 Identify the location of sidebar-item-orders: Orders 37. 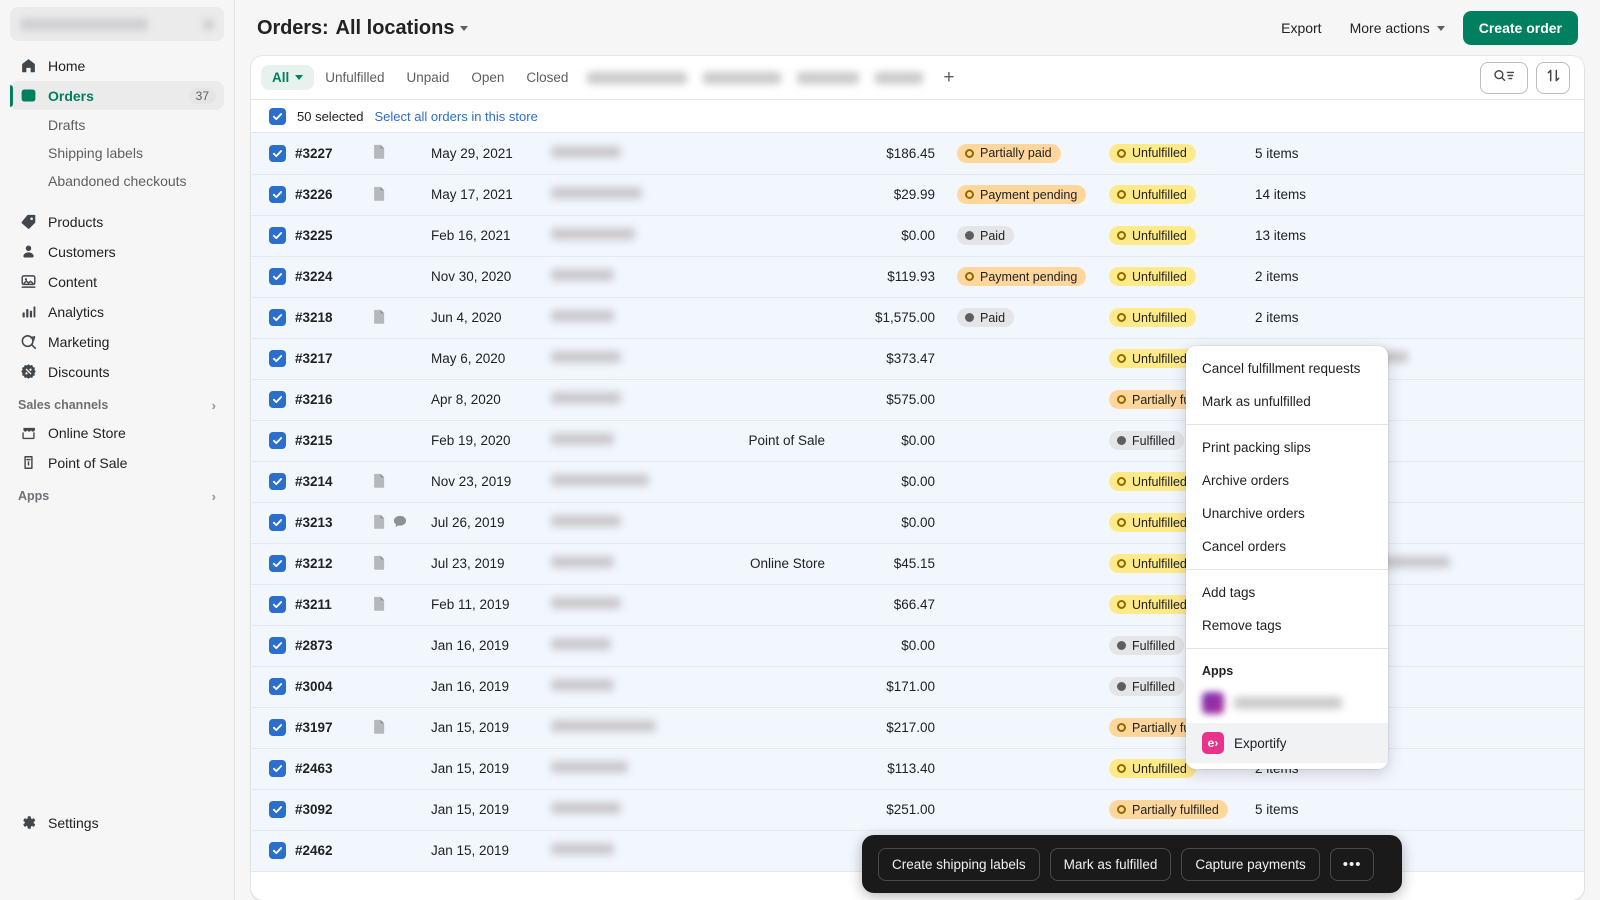
(117, 95).